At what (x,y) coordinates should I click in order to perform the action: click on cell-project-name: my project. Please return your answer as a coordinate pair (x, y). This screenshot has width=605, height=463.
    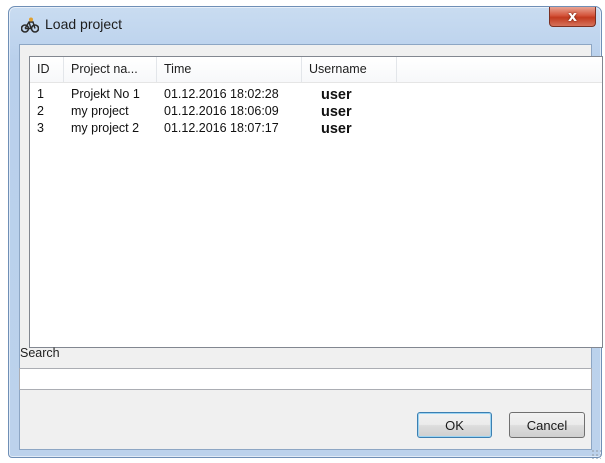
    Looking at the image, I should click on (100, 111).